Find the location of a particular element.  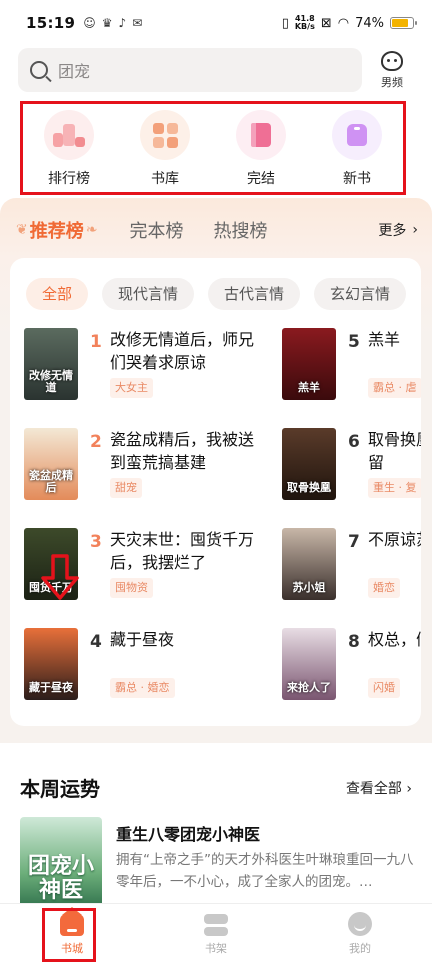

profile-icon is located at coordinates (360, 924).